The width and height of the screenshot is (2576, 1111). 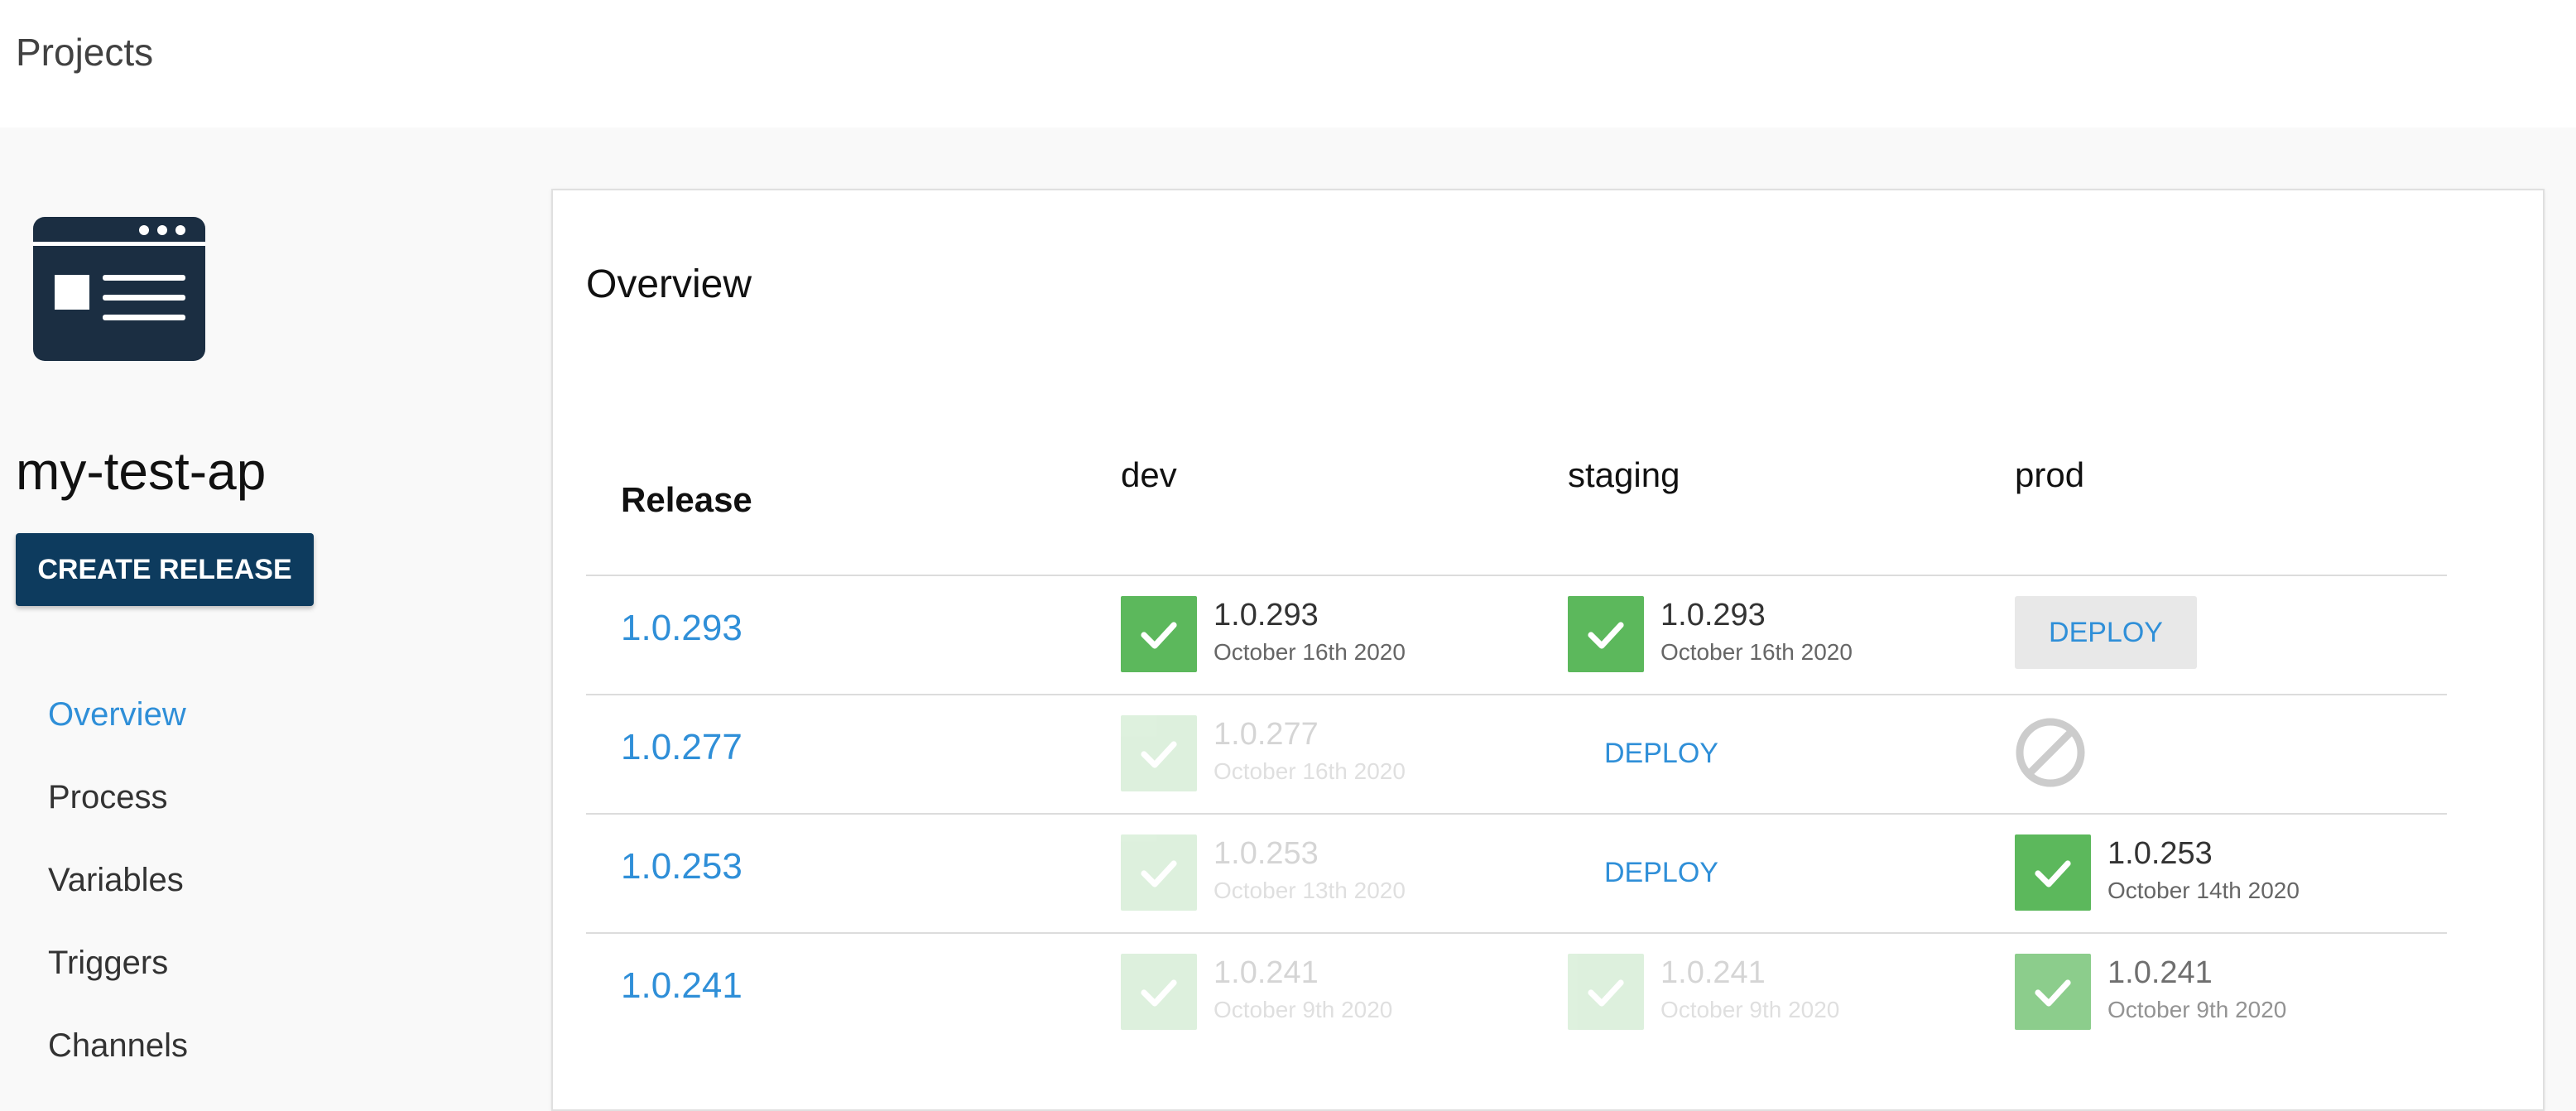 What do you see at coordinates (669, 284) in the screenshot?
I see `page-title: Overview` at bounding box center [669, 284].